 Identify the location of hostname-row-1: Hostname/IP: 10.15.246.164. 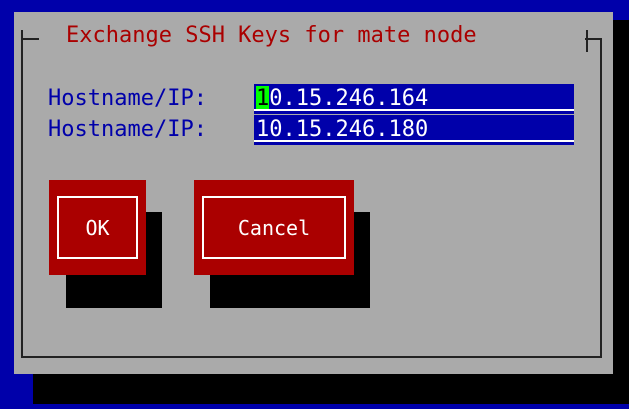
(311, 99).